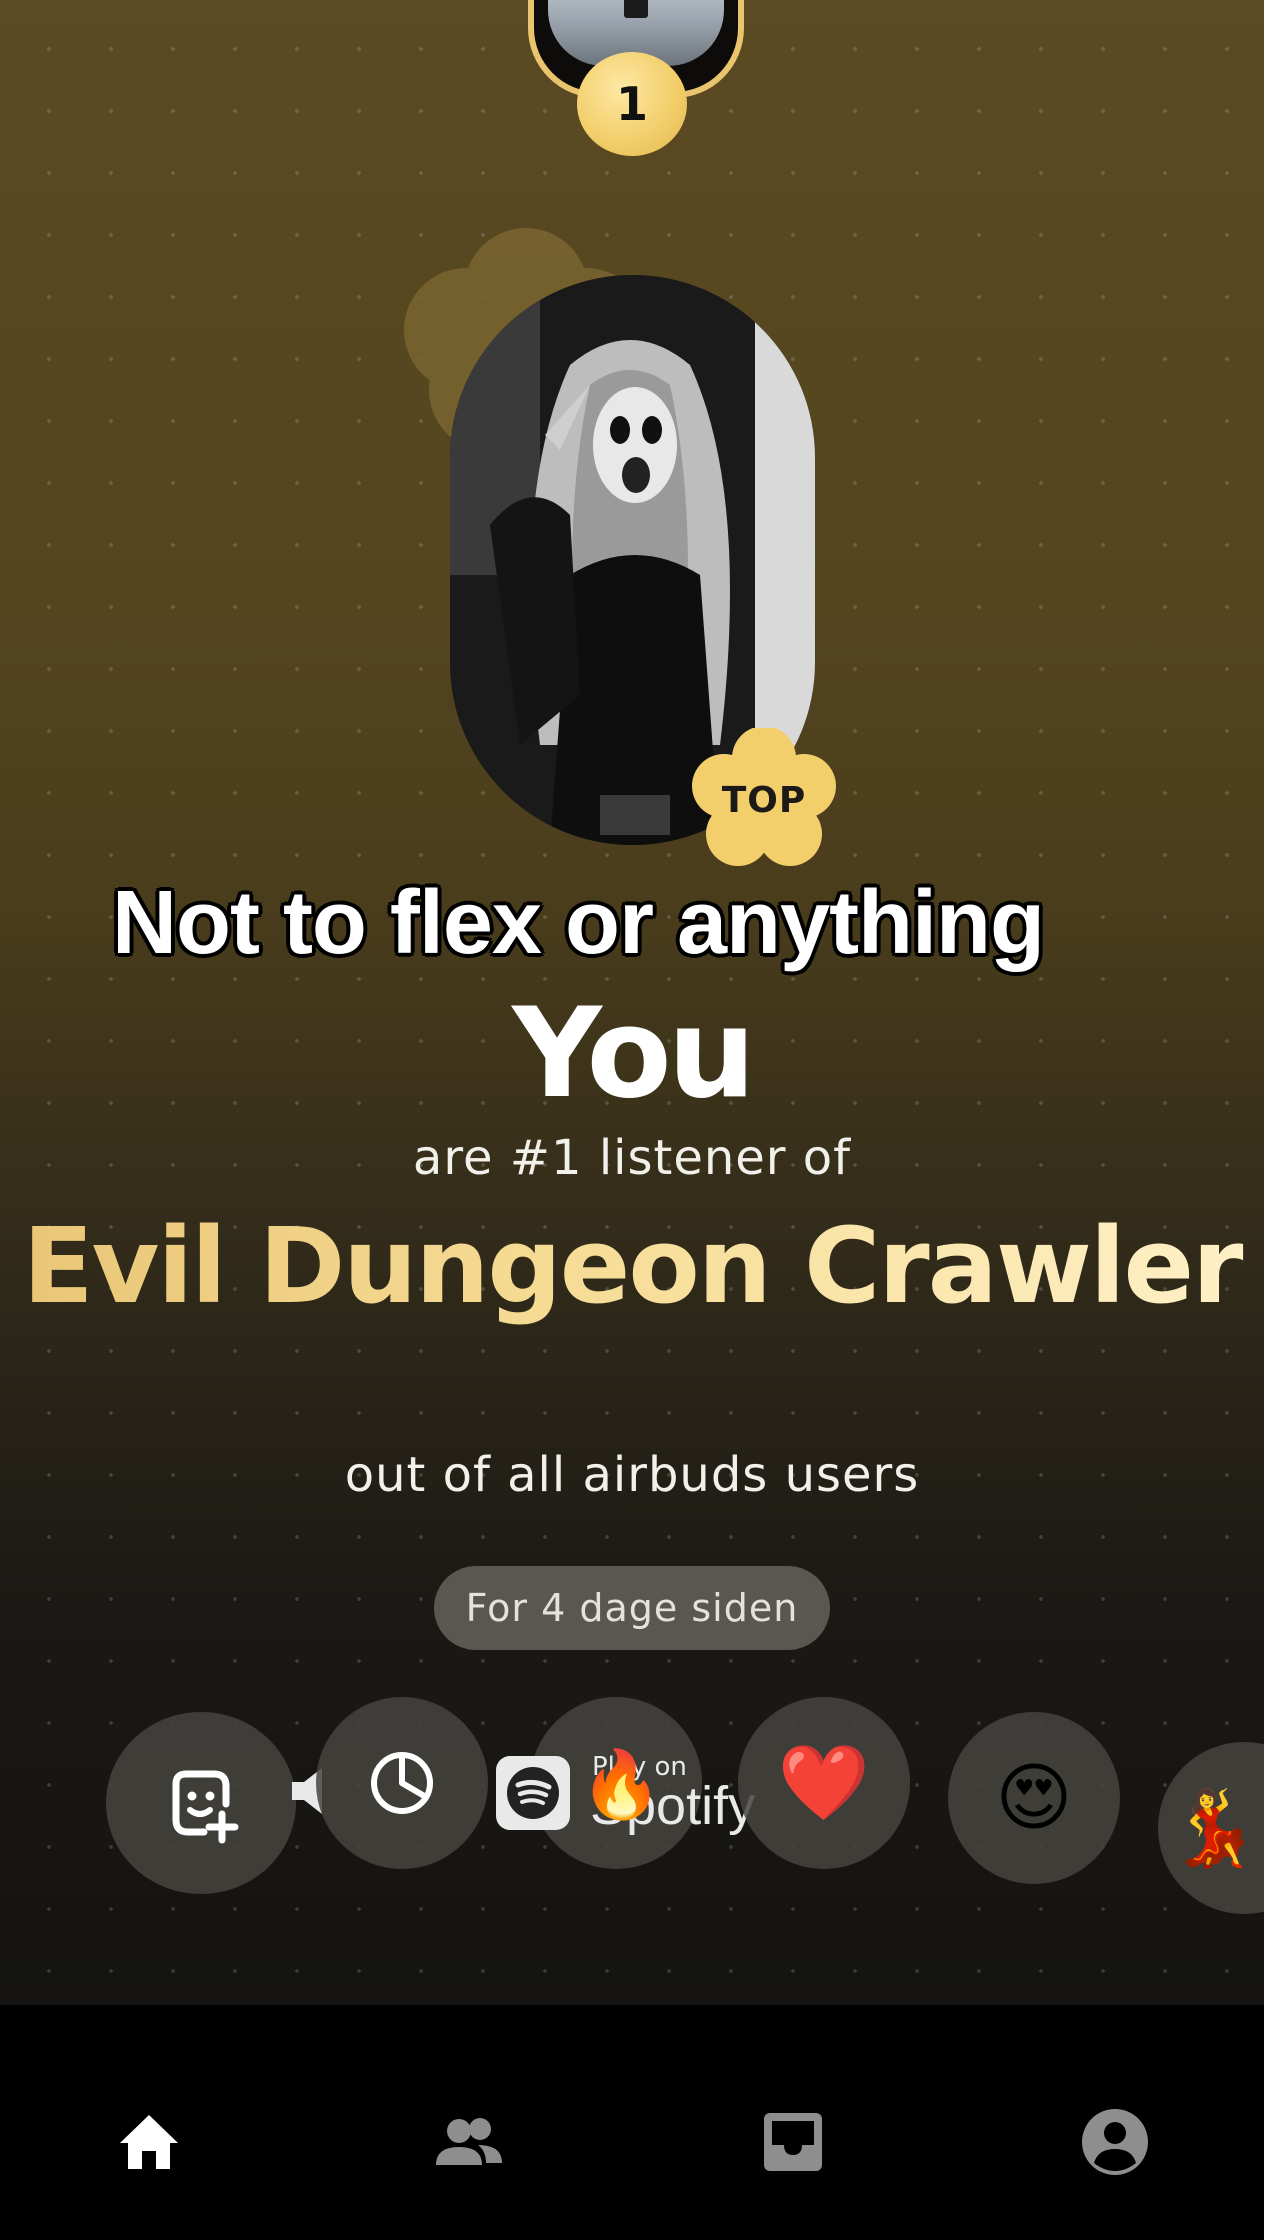  I want to click on nav-home, so click(149, 2142).